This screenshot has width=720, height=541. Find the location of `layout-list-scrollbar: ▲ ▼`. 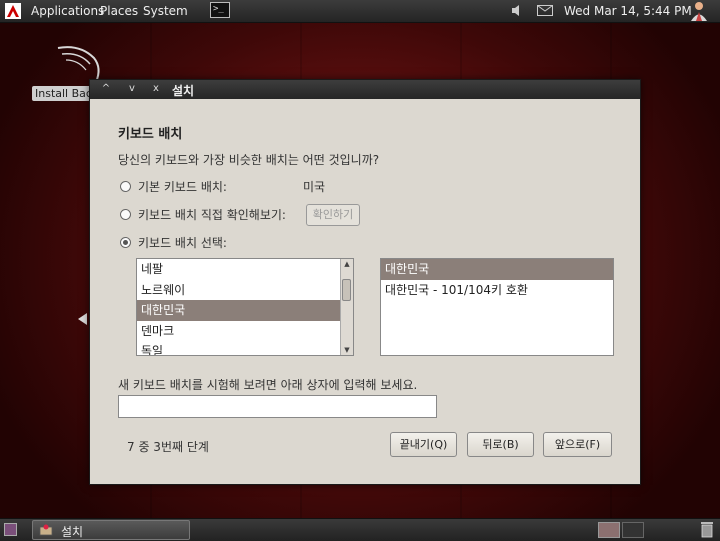

layout-list-scrollbar: ▲ ▼ is located at coordinates (346, 307).